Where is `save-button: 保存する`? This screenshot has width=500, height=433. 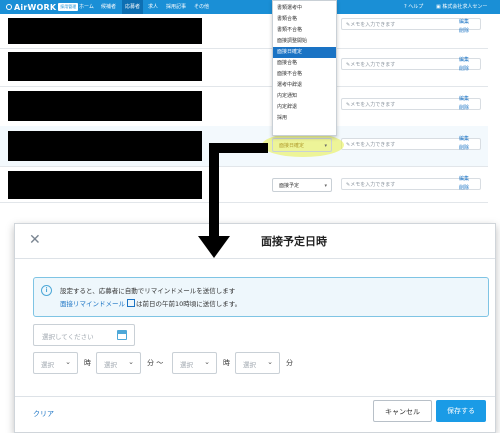
save-button: 保存する is located at coordinates (461, 411).